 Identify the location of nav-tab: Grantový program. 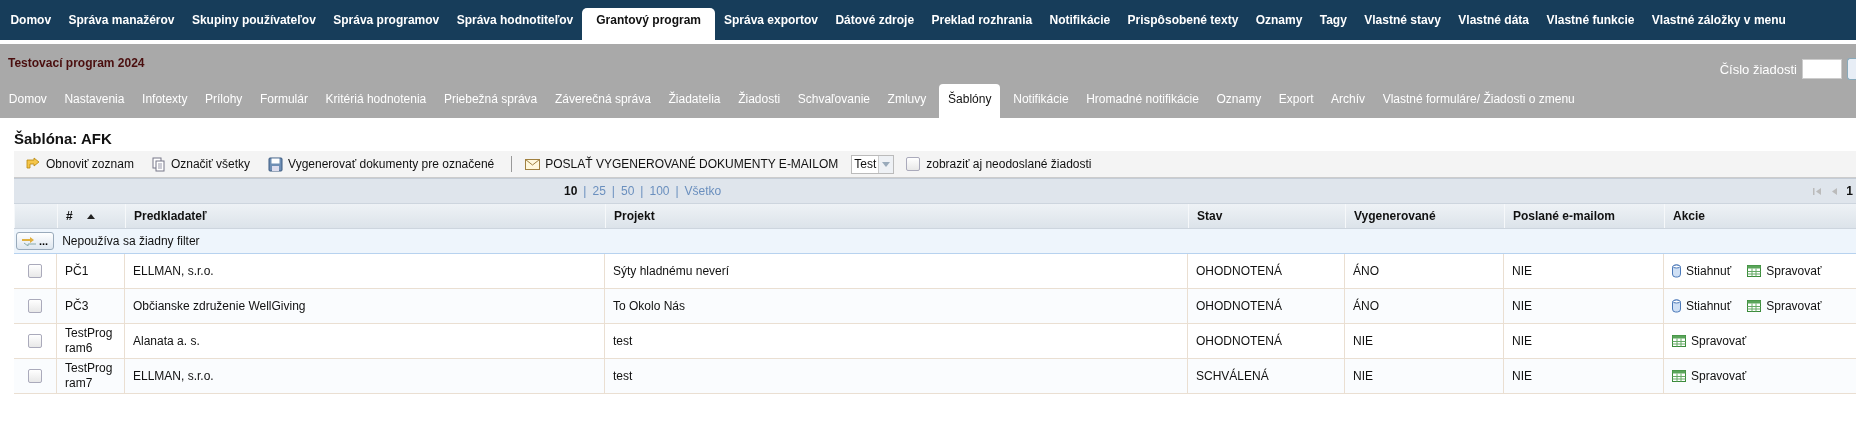
(648, 24).